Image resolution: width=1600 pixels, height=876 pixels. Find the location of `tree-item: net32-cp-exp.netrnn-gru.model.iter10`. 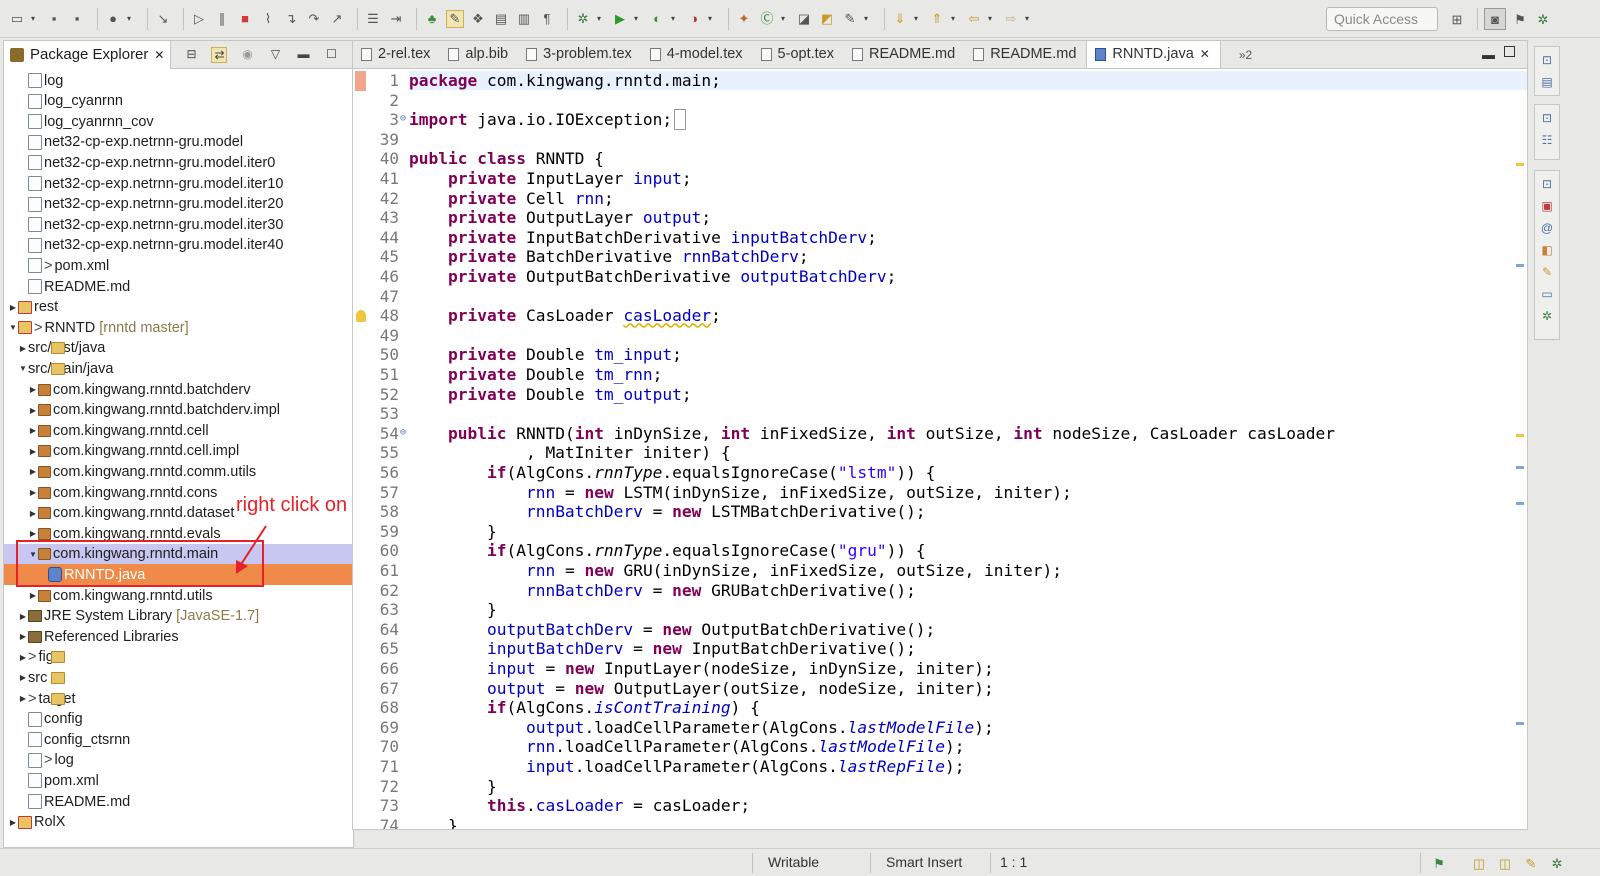

tree-item: net32-cp-exp.netrnn-gru.model.iter10 is located at coordinates (178, 183).